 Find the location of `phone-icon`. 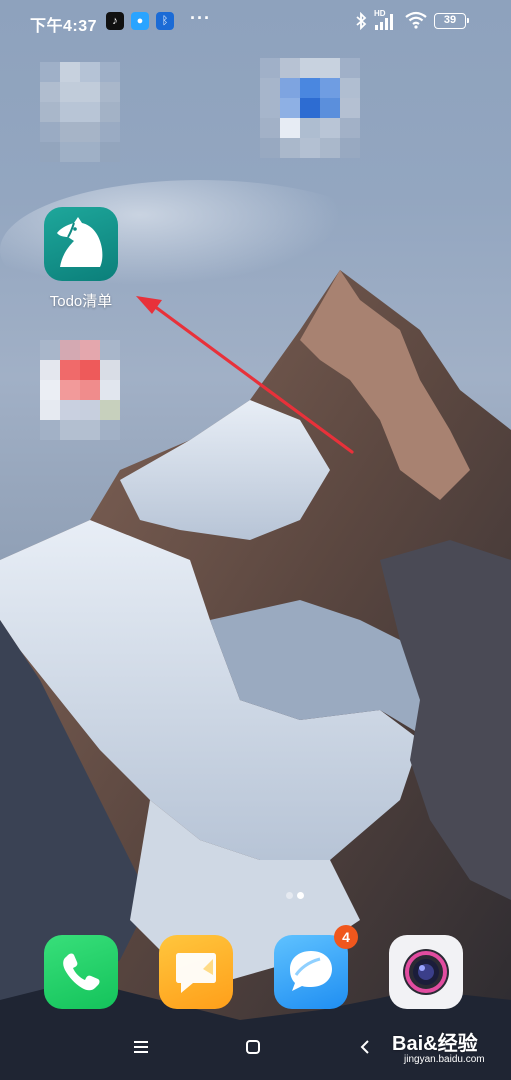

phone-icon is located at coordinates (81, 972).